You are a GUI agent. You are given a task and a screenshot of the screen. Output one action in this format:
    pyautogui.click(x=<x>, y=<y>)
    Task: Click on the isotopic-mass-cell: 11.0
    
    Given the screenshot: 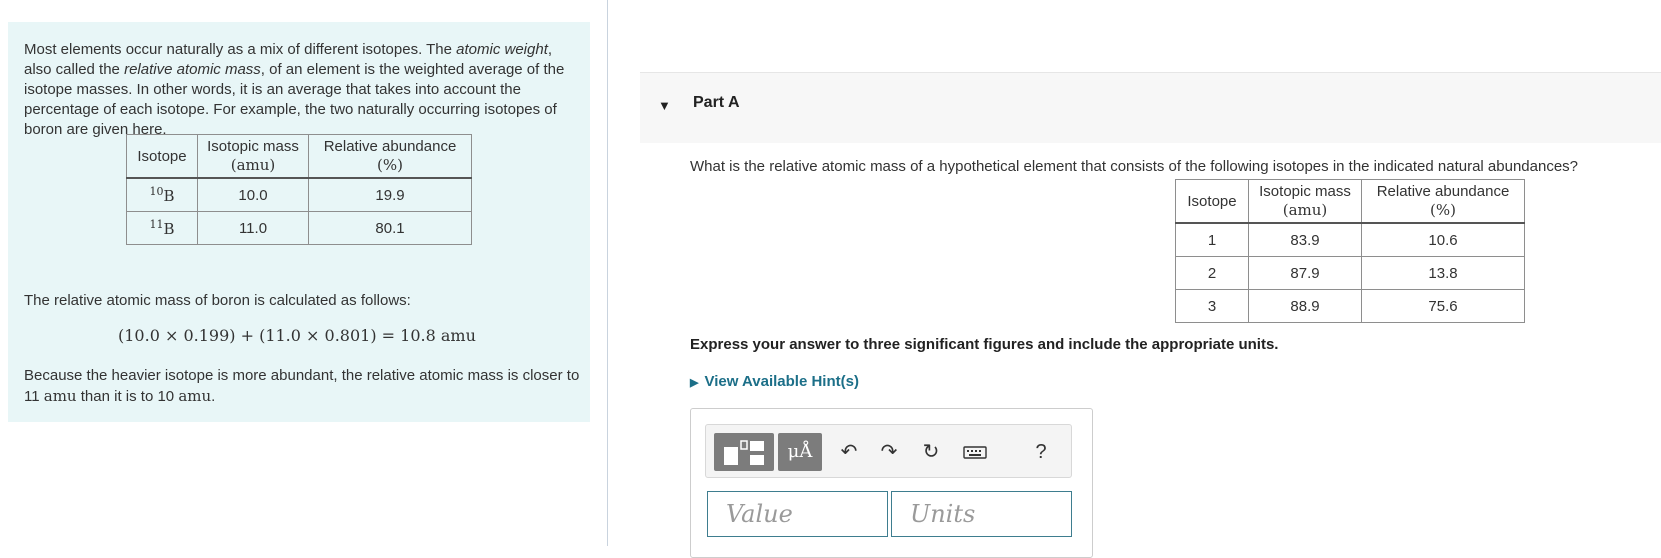 What is the action you would take?
    pyautogui.click(x=253, y=228)
    